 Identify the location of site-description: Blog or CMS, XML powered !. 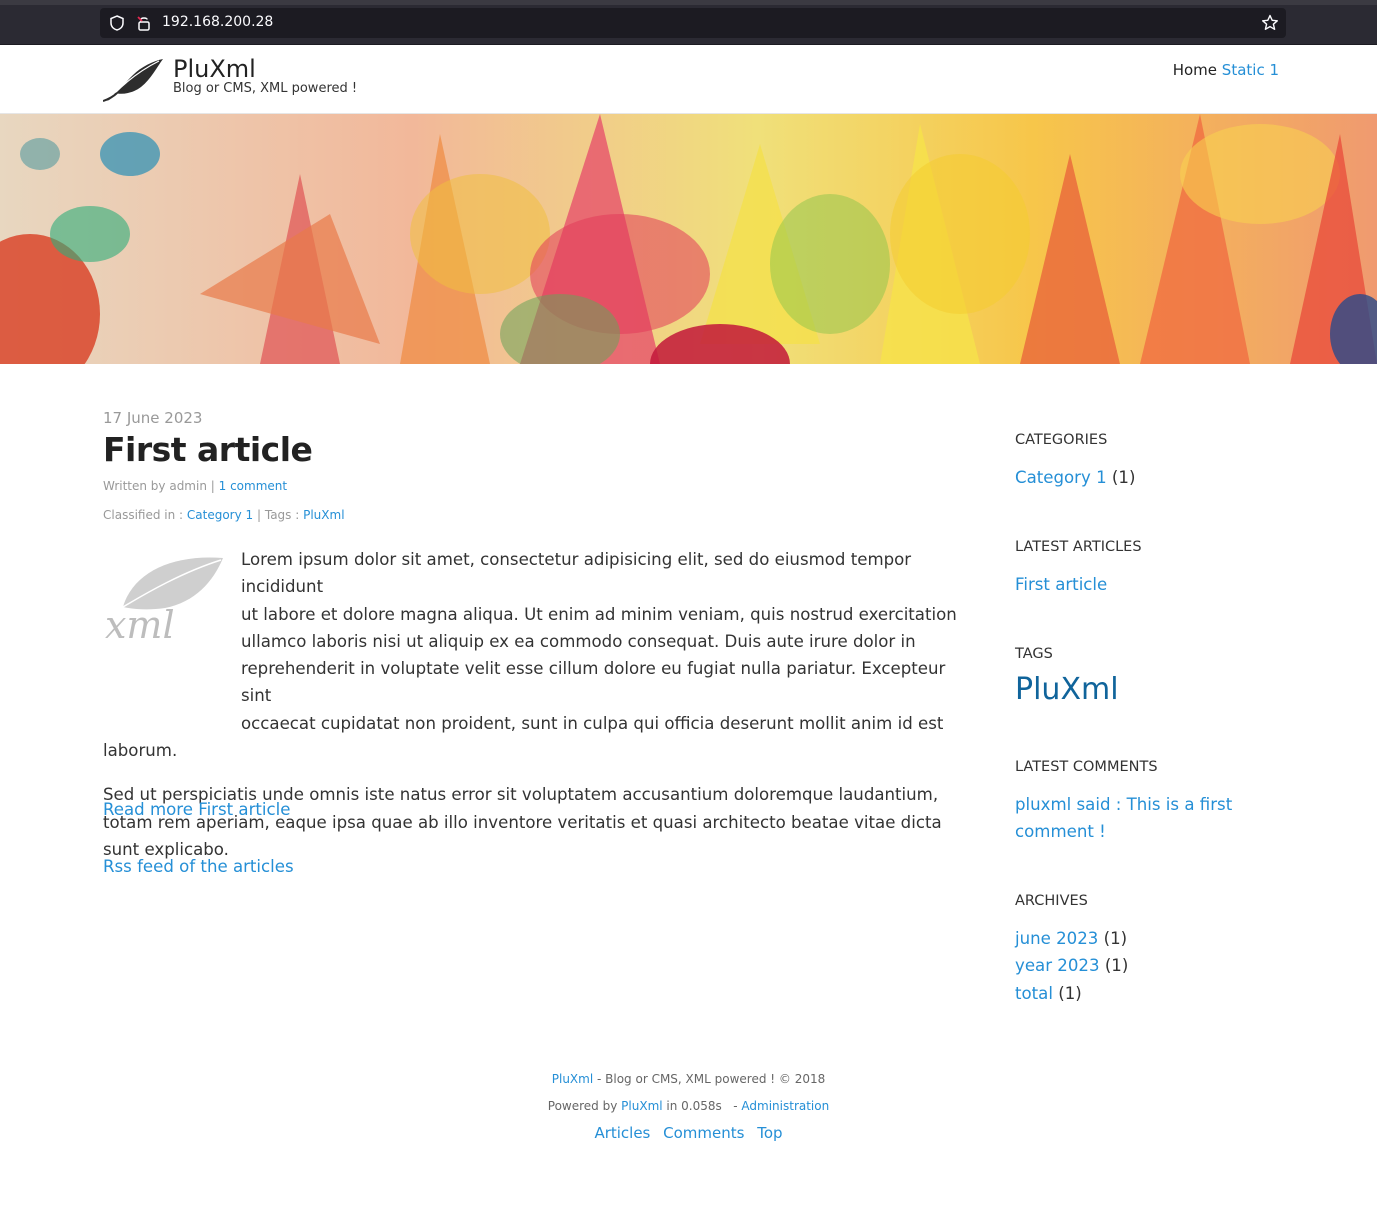
(265, 88).